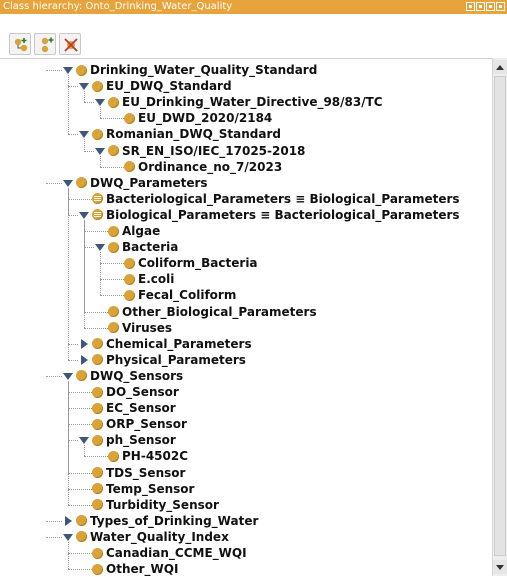 Image resolution: width=507 pixels, height=577 pixels. I want to click on tree-row: Other_Biological_Parameters, so click(212, 312).